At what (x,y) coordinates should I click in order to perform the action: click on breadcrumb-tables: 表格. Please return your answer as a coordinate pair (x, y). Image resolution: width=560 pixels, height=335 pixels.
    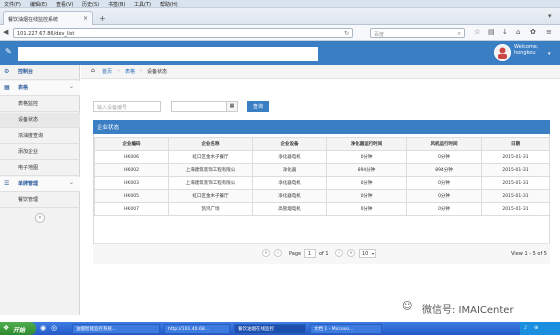
    Looking at the image, I should click on (130, 71).